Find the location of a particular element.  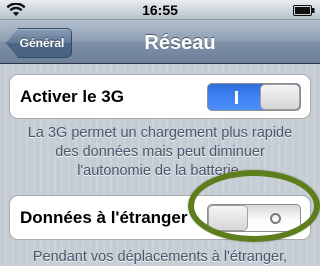

data-roaming-description: Pendant vos déplacements à l'étranger, is located at coordinates (160, 257).